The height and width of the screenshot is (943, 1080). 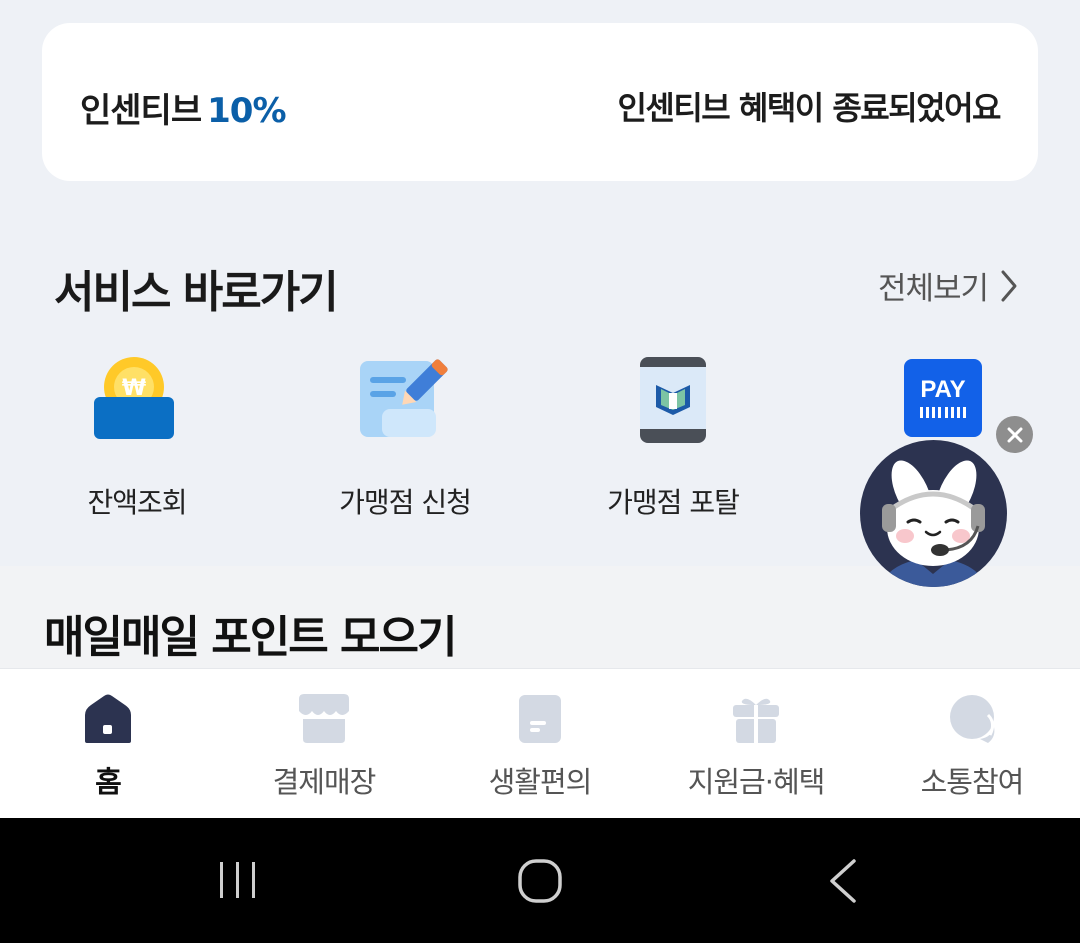 What do you see at coordinates (108, 719) in the screenshot?
I see `home-icon` at bounding box center [108, 719].